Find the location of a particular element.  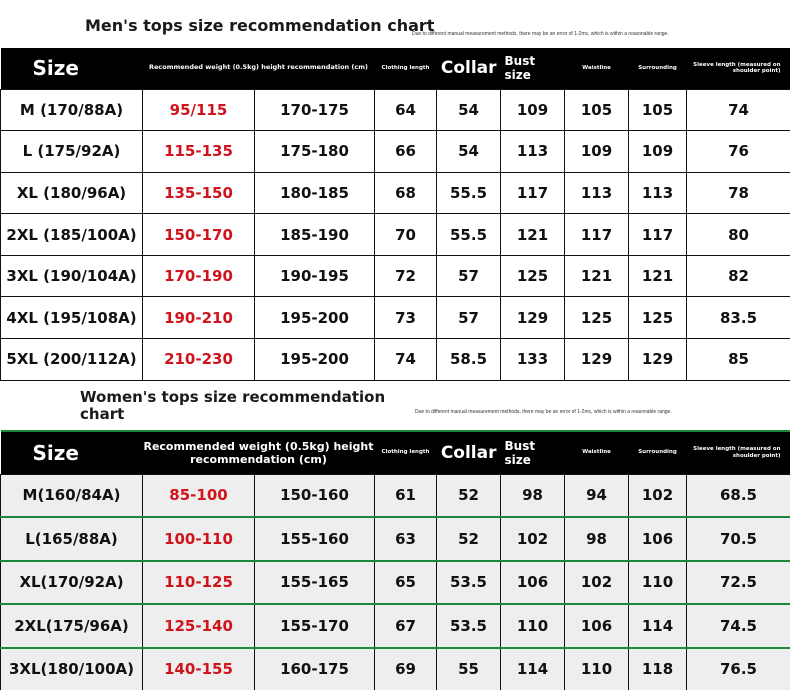

men-cell-height: 190-195 is located at coordinates (314, 276).